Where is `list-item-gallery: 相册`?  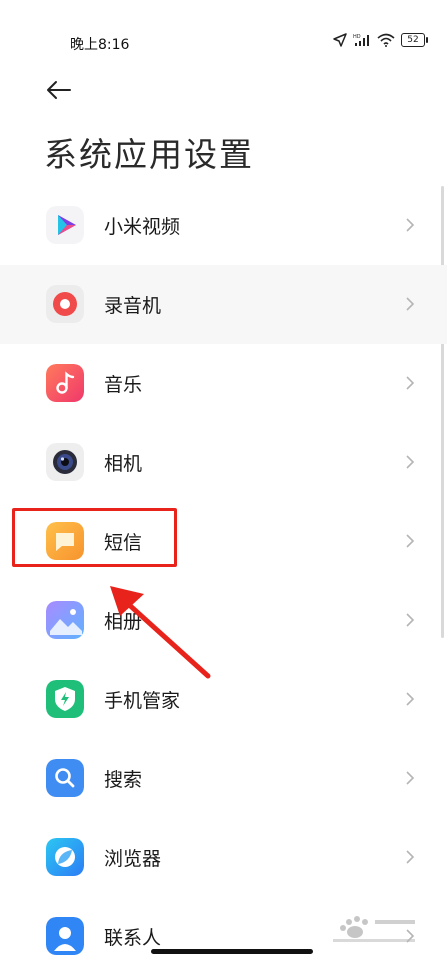
list-item-gallery: 相册 is located at coordinates (223, 620).